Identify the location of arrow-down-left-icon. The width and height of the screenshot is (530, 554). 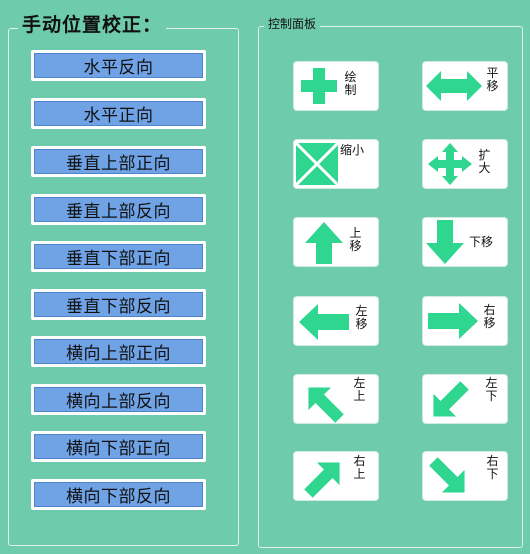
(451, 399).